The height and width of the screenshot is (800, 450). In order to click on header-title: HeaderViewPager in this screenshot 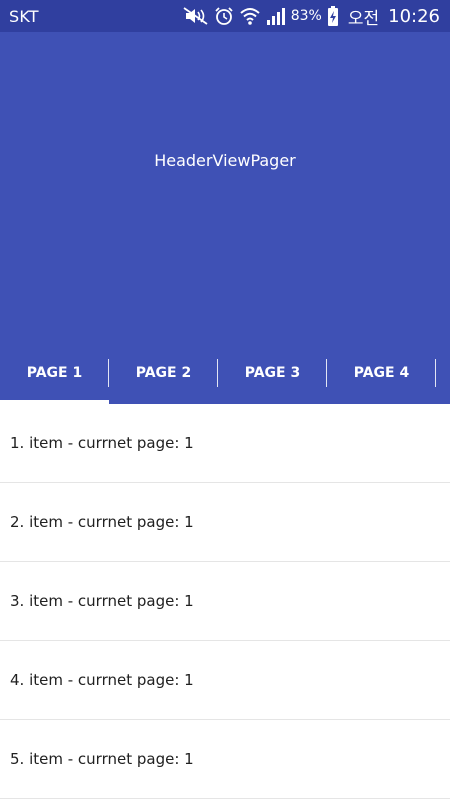, I will do `click(225, 160)`.